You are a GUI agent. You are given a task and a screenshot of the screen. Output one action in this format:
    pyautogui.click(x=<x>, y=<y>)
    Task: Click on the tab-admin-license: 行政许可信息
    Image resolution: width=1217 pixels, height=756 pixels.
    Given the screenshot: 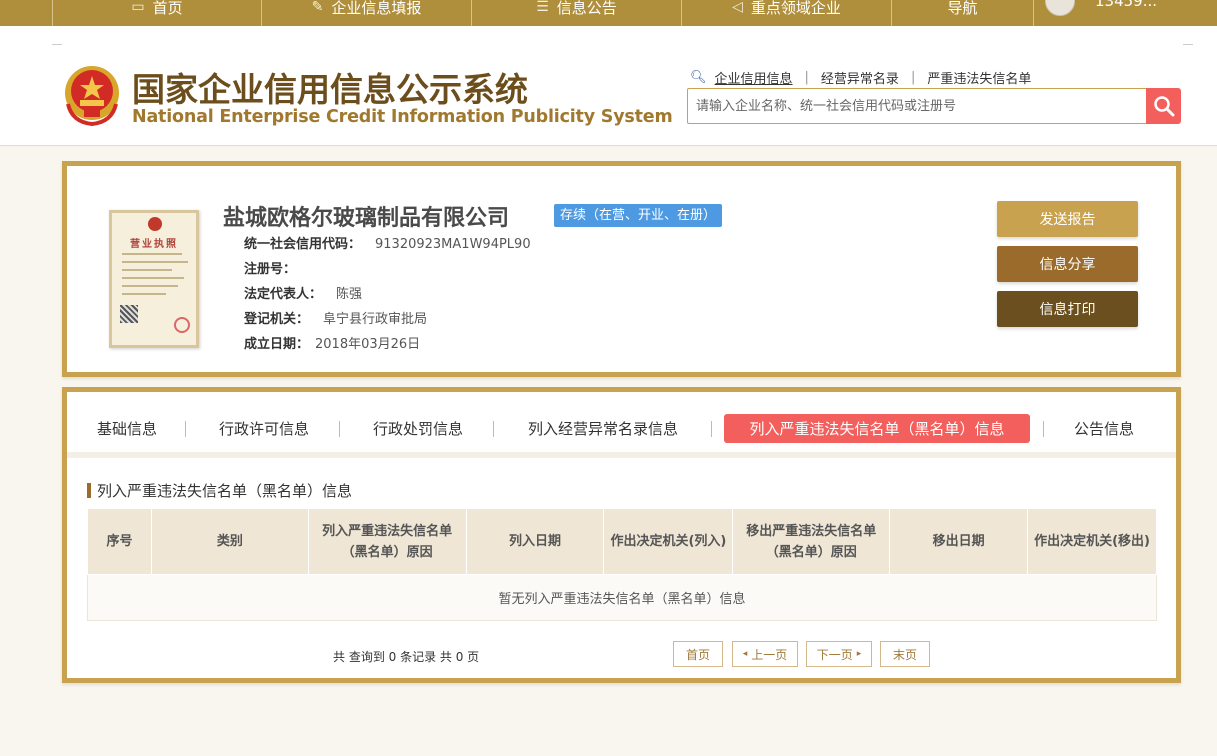 What is the action you would take?
    pyautogui.click(x=264, y=428)
    